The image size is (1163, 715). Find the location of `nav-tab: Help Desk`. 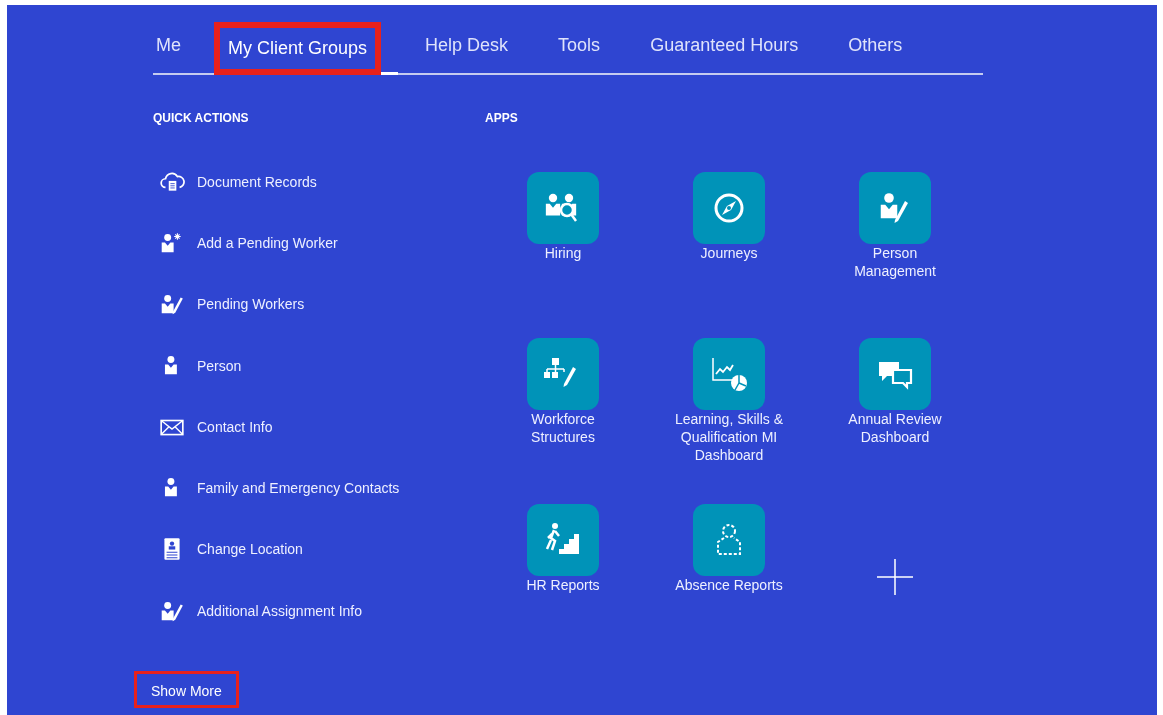

nav-tab: Help Desk is located at coordinates (467, 46).